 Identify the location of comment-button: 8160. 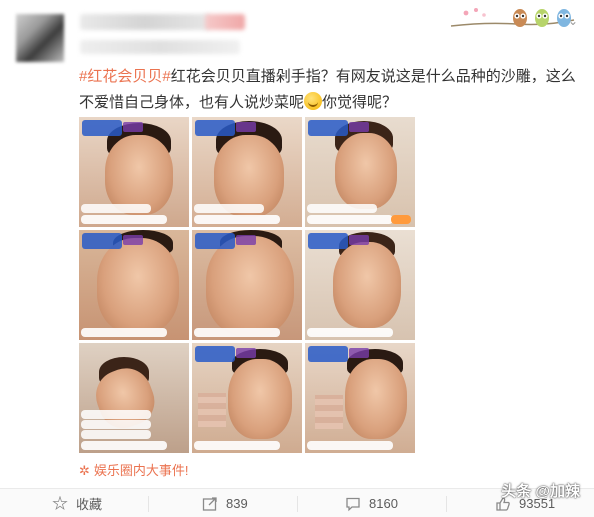
(371, 503).